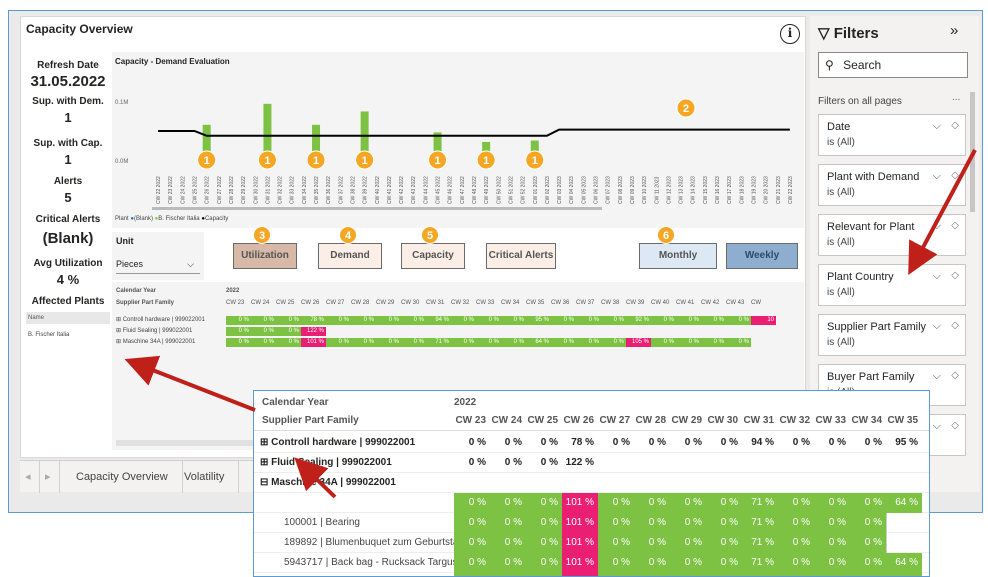 This screenshot has height=577, width=988. Describe the element at coordinates (262, 235) in the screenshot. I see `utilization-badge-icon: 3` at that location.